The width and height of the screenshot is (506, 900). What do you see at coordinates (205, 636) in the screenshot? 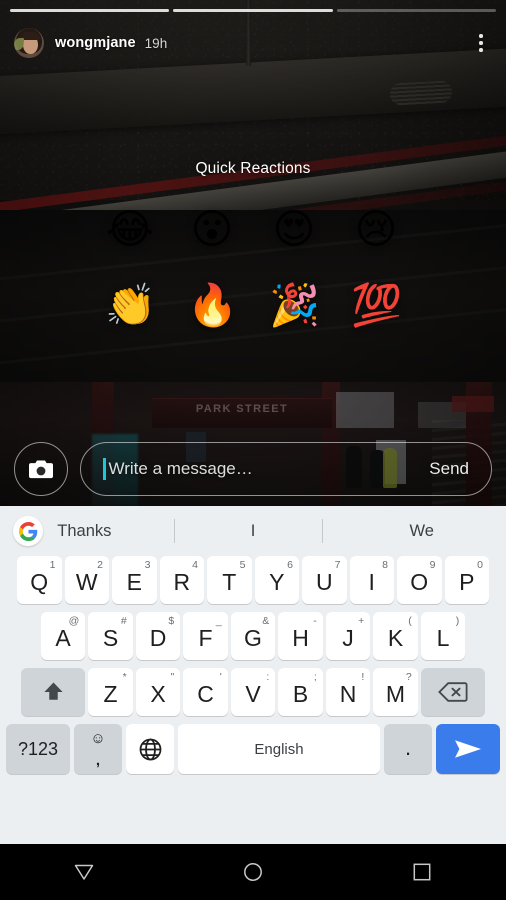
I see `key-f: _ F` at bounding box center [205, 636].